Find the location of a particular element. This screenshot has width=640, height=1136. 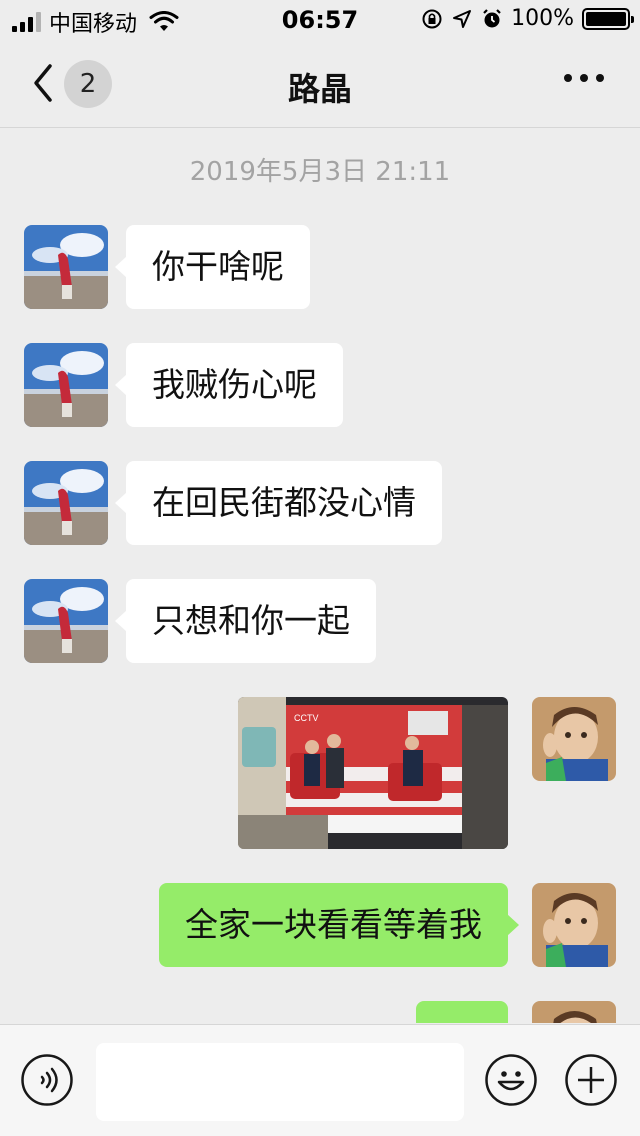

orientation-lock-icon is located at coordinates (432, 18).